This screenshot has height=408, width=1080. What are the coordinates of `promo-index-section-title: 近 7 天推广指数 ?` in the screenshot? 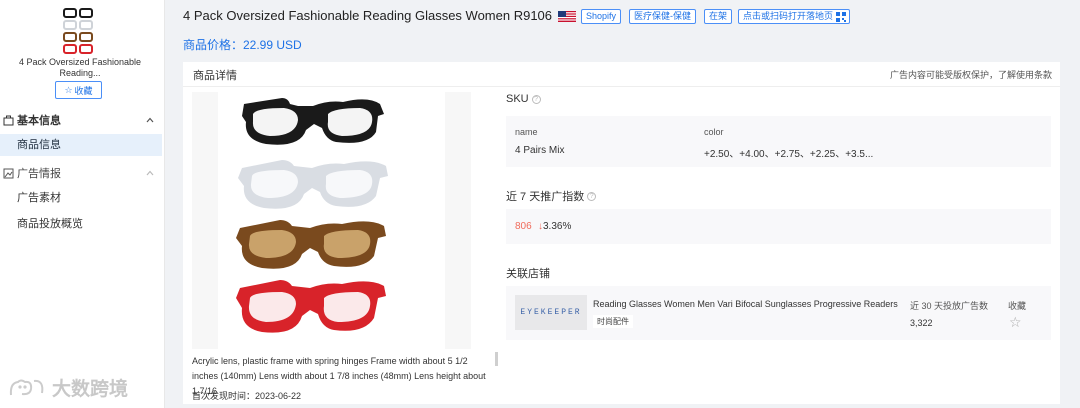 It's located at (551, 196).